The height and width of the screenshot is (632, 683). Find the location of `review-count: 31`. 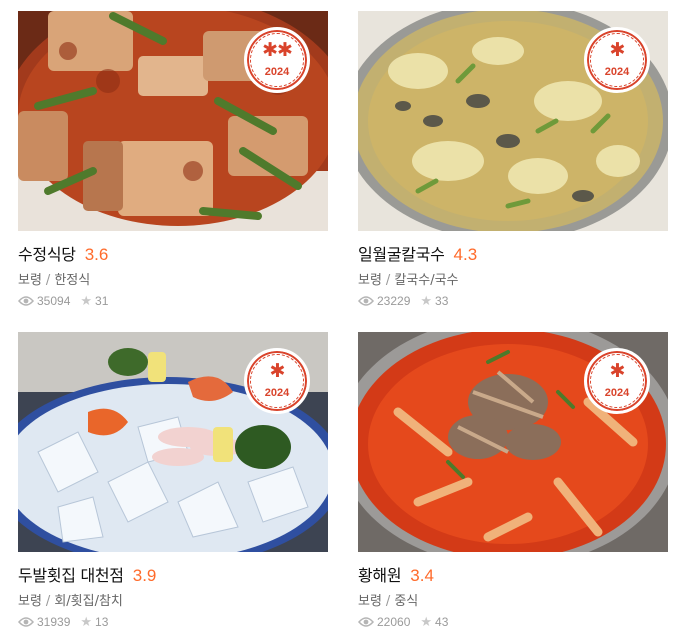

review-count: 31 is located at coordinates (102, 301).